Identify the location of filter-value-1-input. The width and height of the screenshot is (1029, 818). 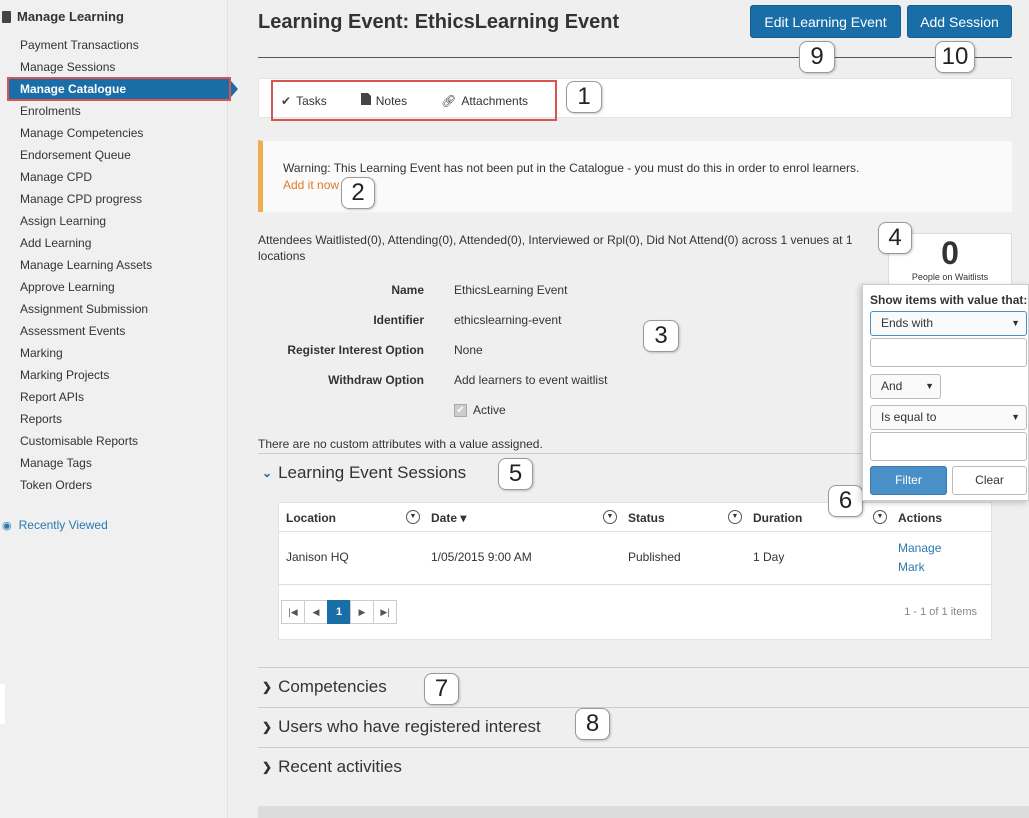
(948, 352).